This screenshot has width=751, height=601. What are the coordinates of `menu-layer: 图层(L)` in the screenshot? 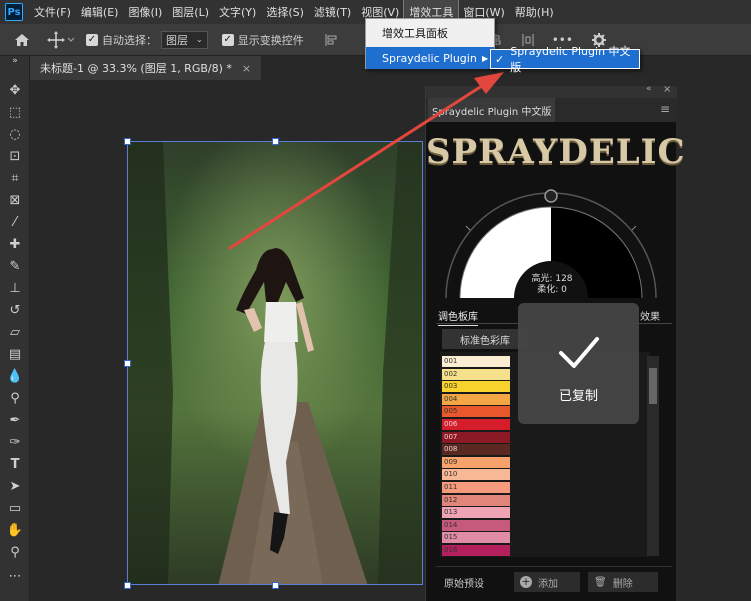 It's located at (190, 12).